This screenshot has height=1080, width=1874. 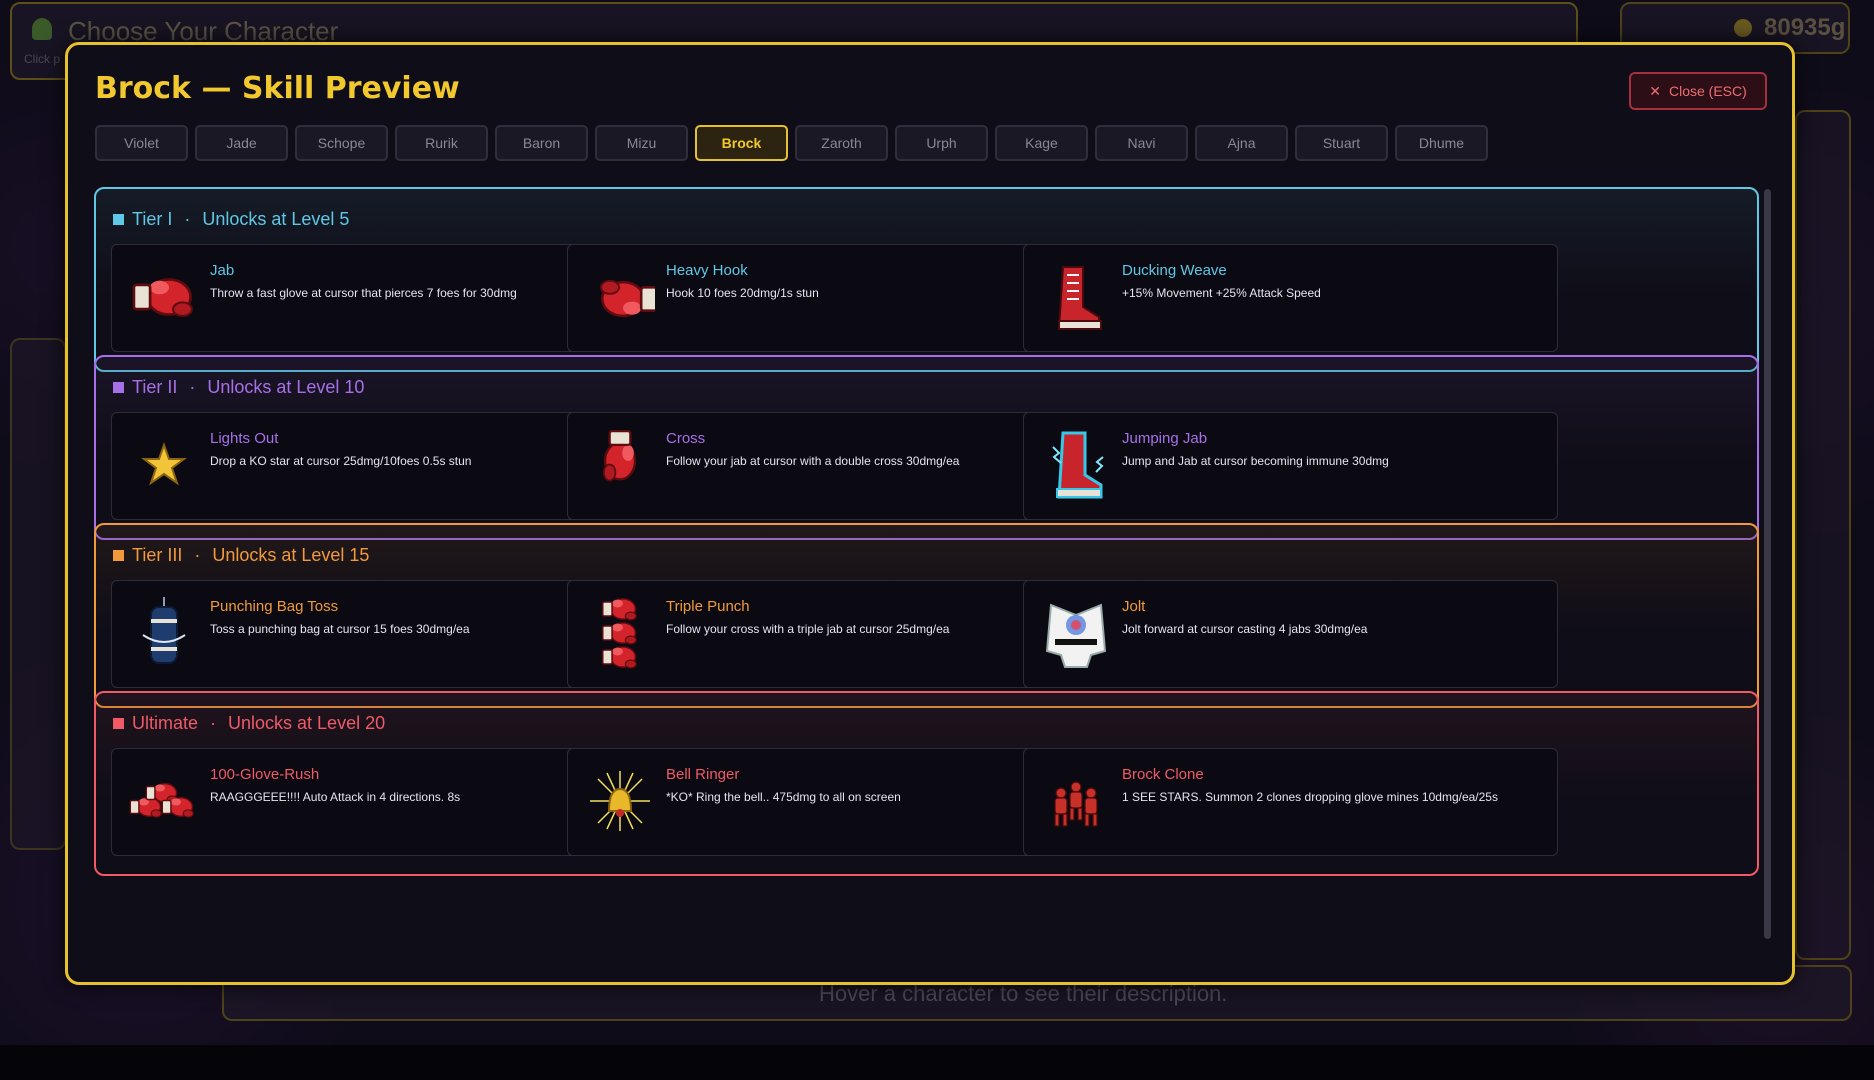 I want to click on background-left-panel, so click(x=38, y=594).